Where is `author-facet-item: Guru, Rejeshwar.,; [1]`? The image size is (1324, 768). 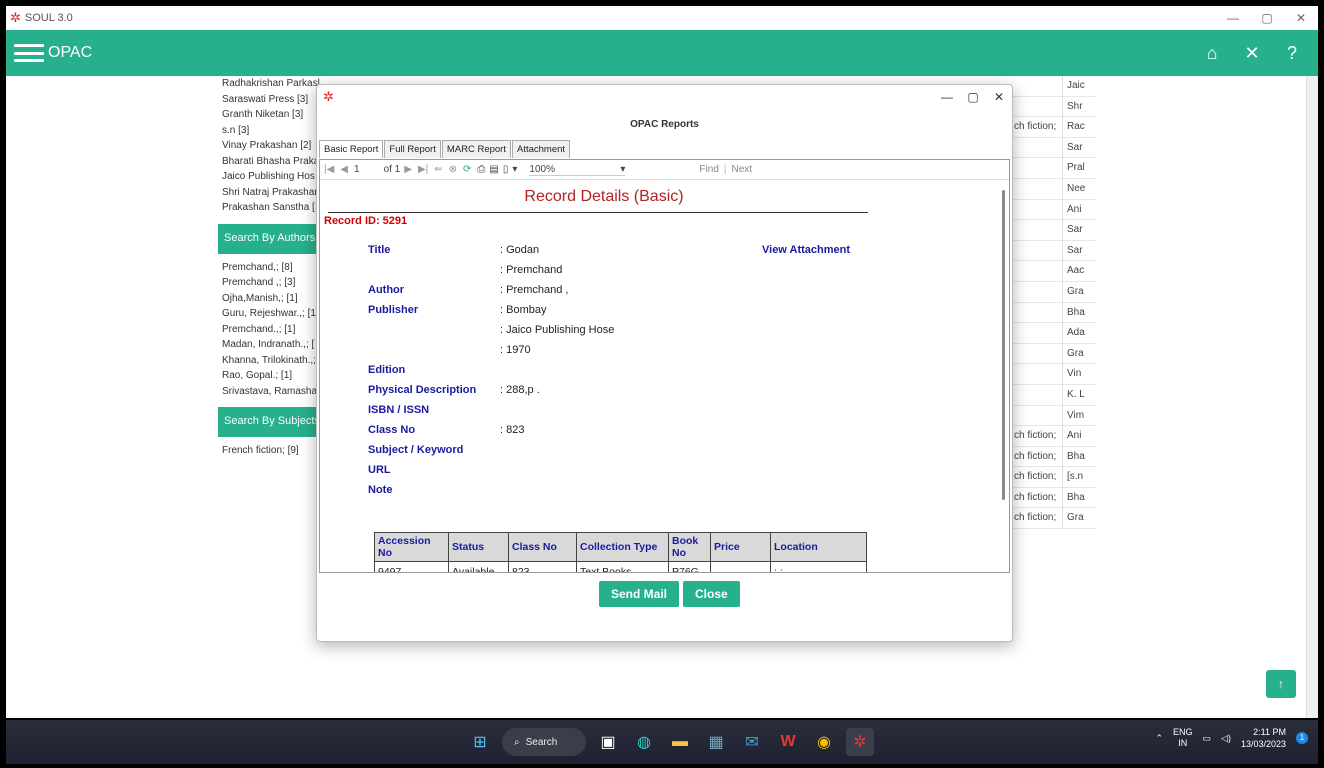
author-facet-item: Guru, Rejeshwar.,; [1] is located at coordinates (273, 314).